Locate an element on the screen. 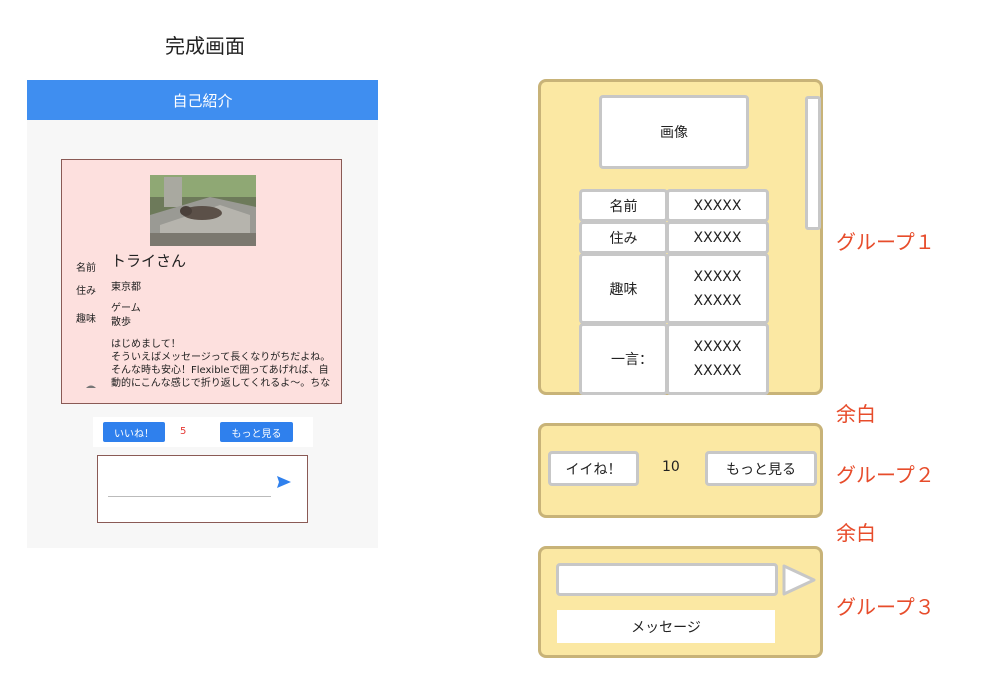  message-placeholder: メッセージ is located at coordinates (666, 626).